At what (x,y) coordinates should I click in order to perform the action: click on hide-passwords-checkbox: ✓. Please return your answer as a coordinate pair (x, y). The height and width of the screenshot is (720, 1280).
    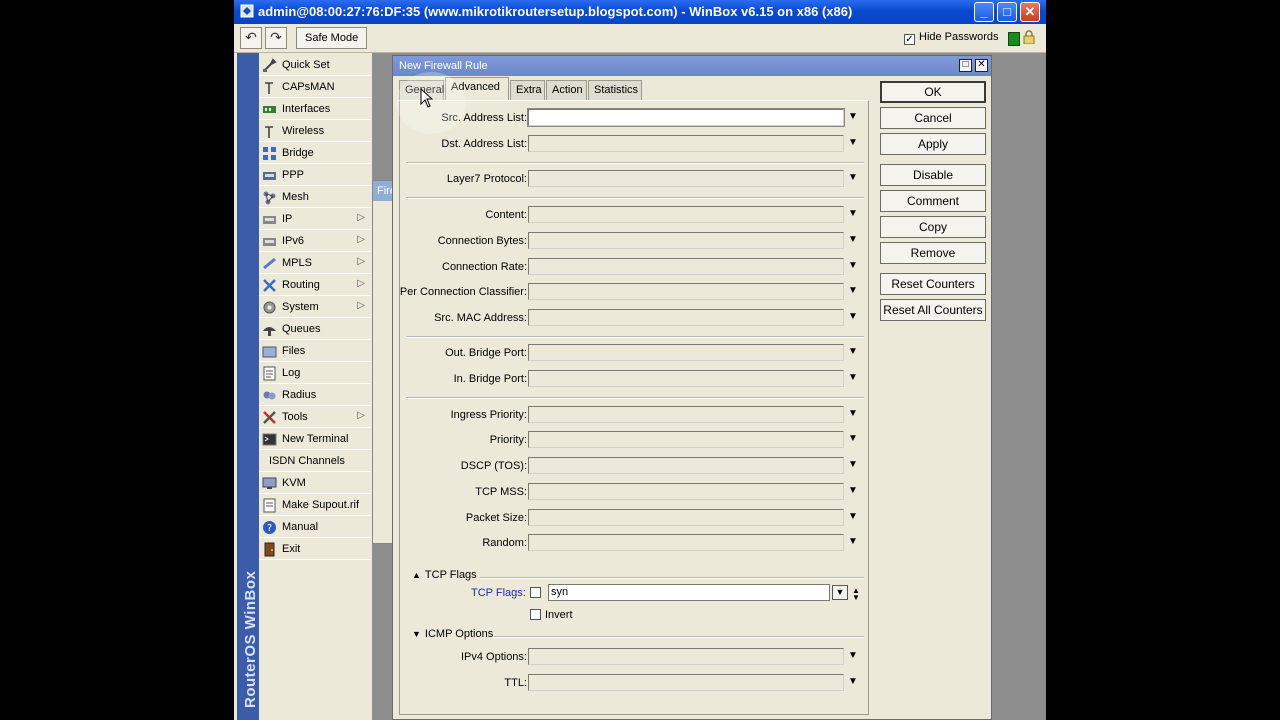
    Looking at the image, I should click on (909, 39).